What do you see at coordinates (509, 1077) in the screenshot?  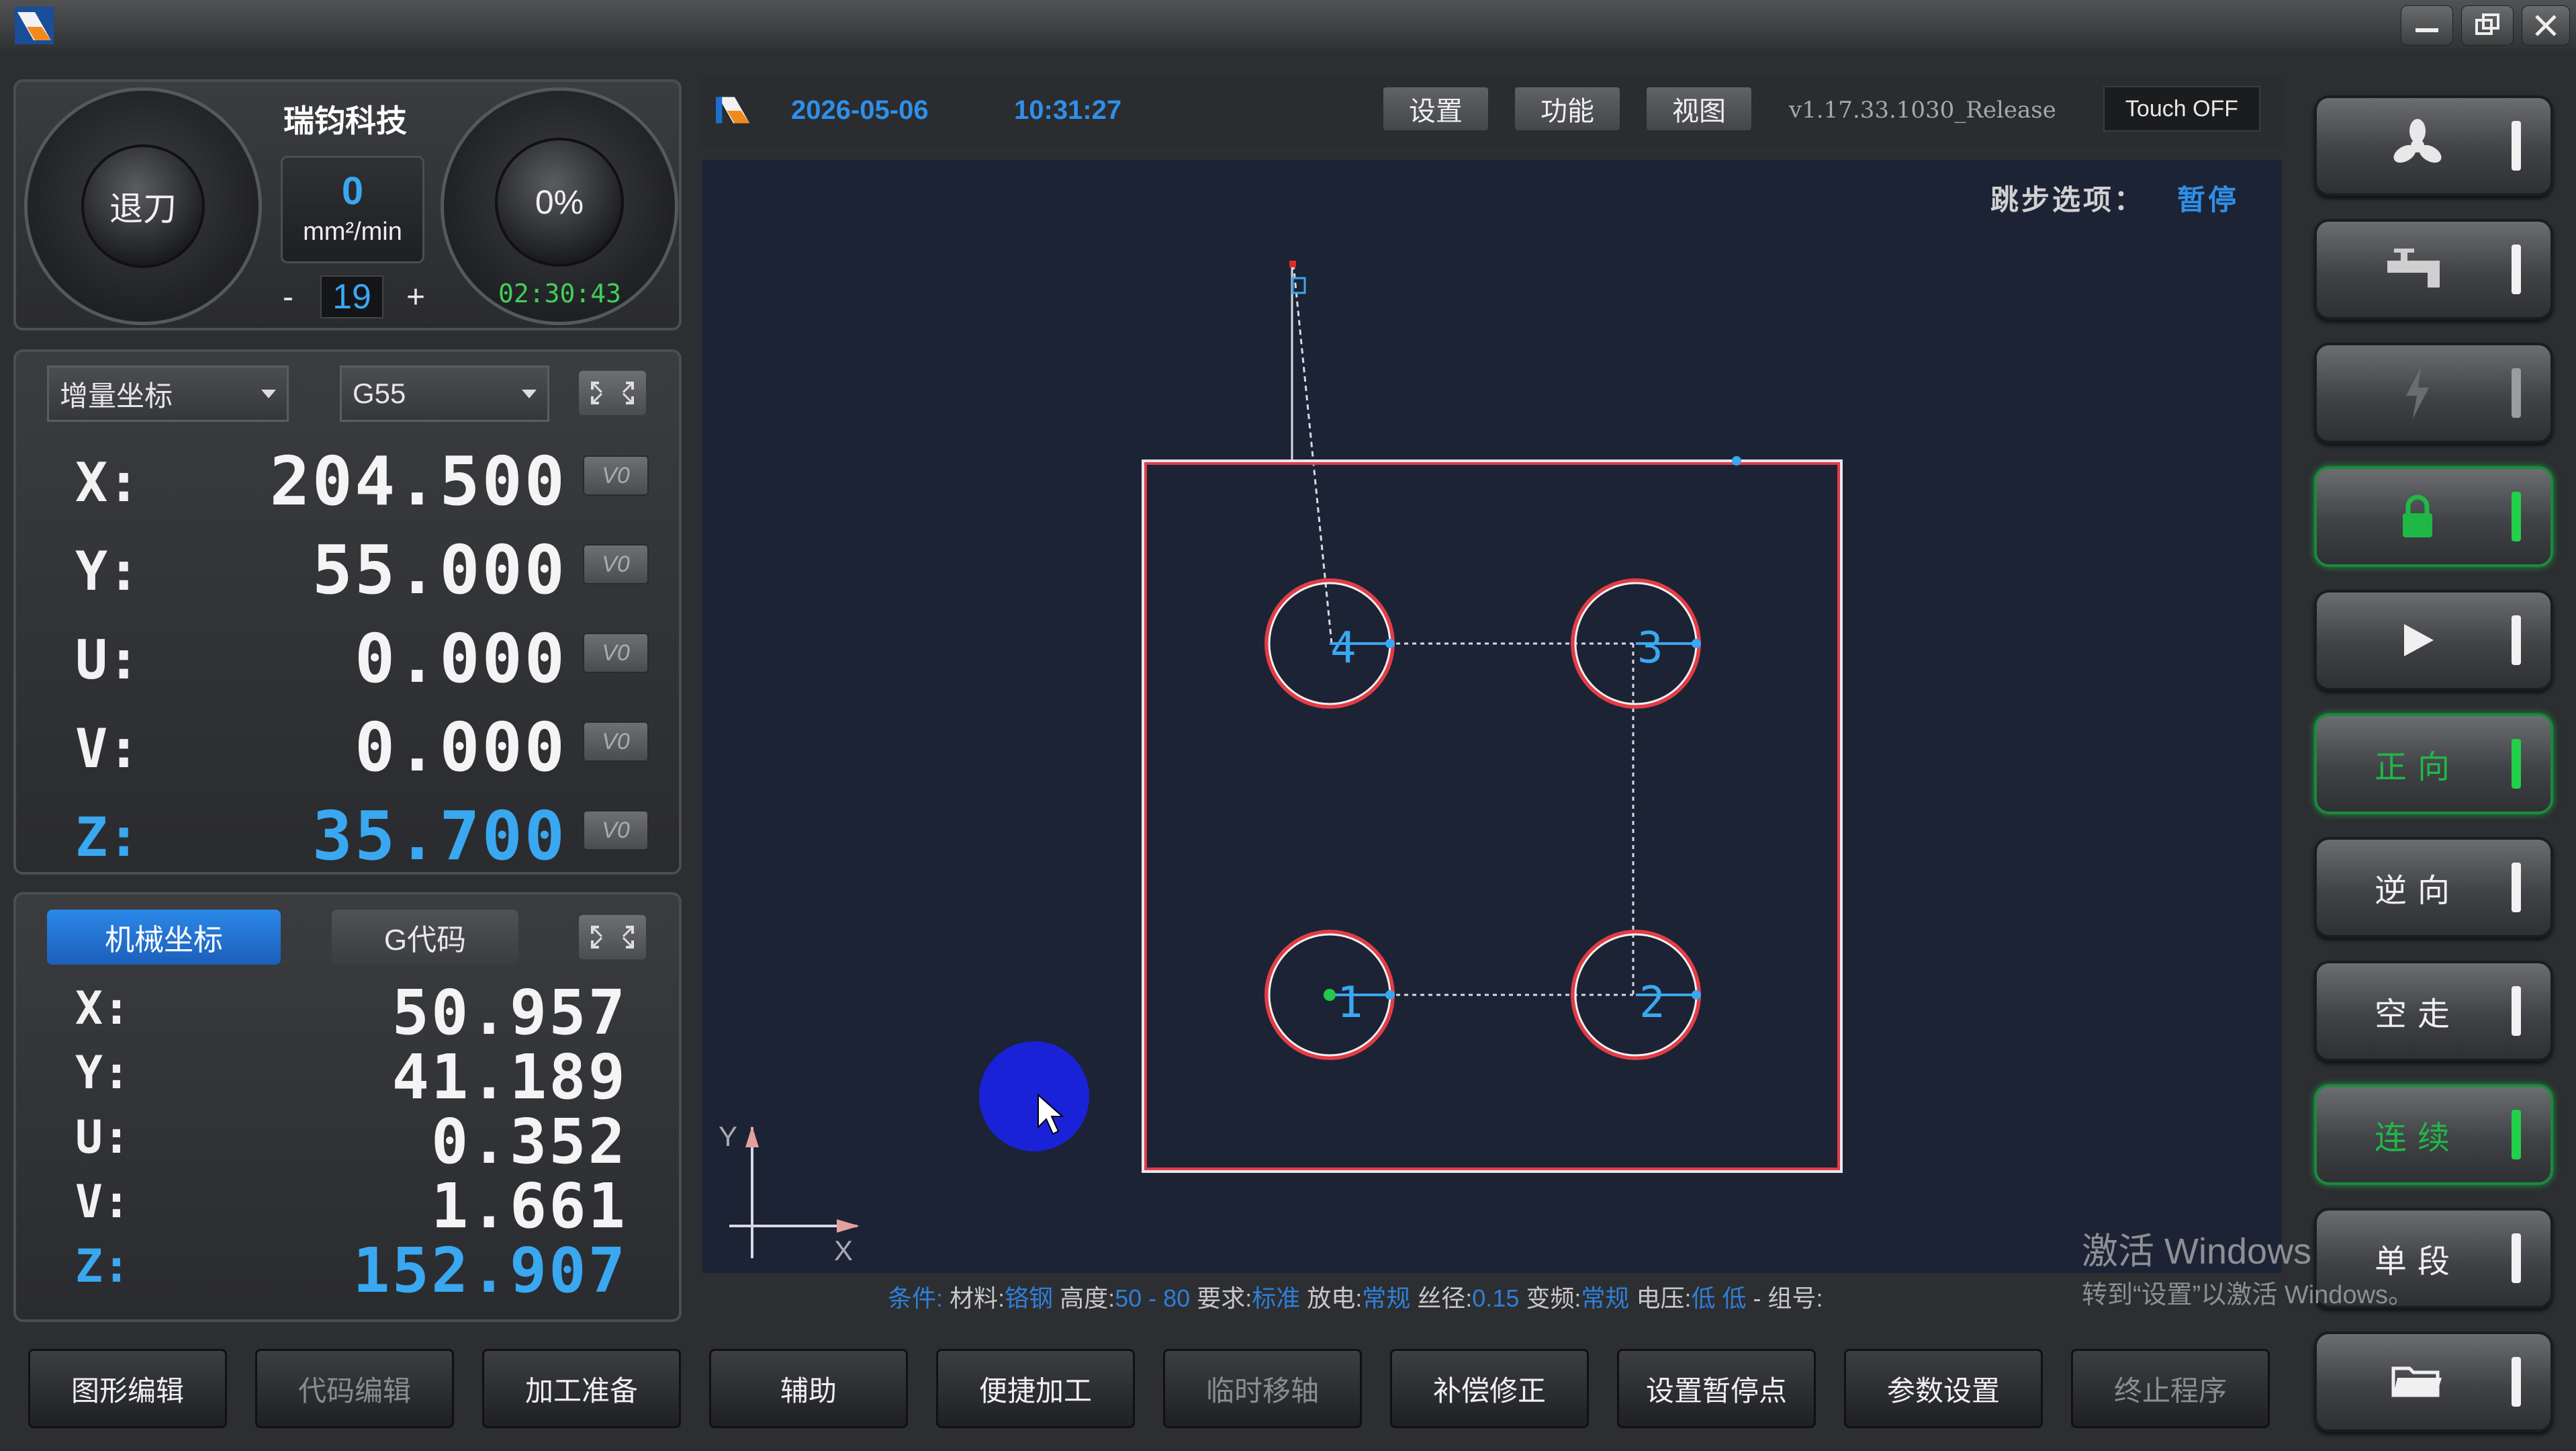 I see `machine-y-value: 41.189` at bounding box center [509, 1077].